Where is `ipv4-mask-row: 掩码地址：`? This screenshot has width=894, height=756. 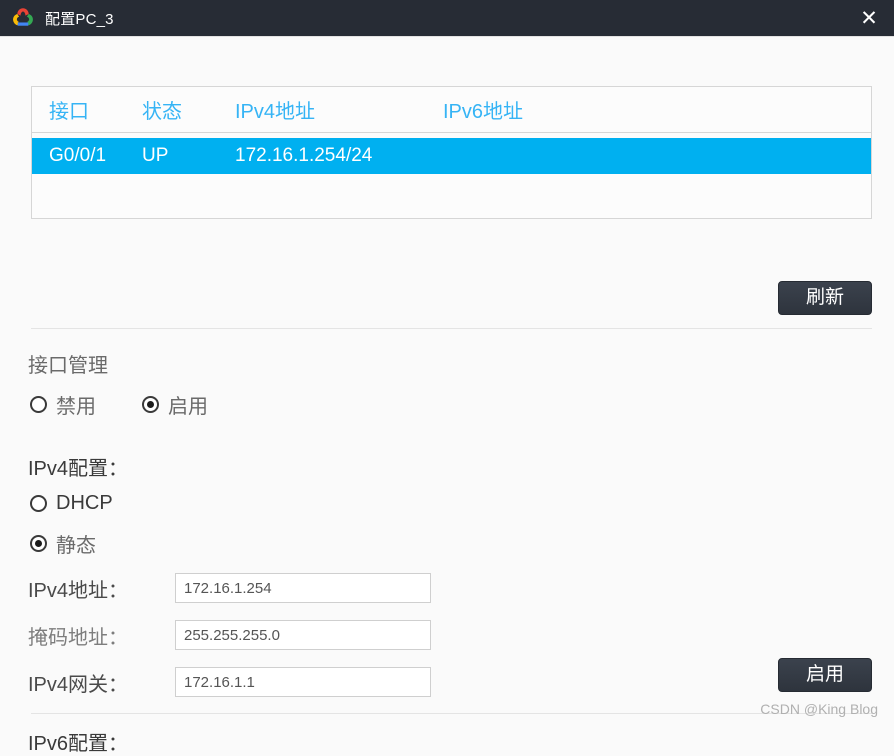 ipv4-mask-row: 掩码地址： is located at coordinates (229, 635).